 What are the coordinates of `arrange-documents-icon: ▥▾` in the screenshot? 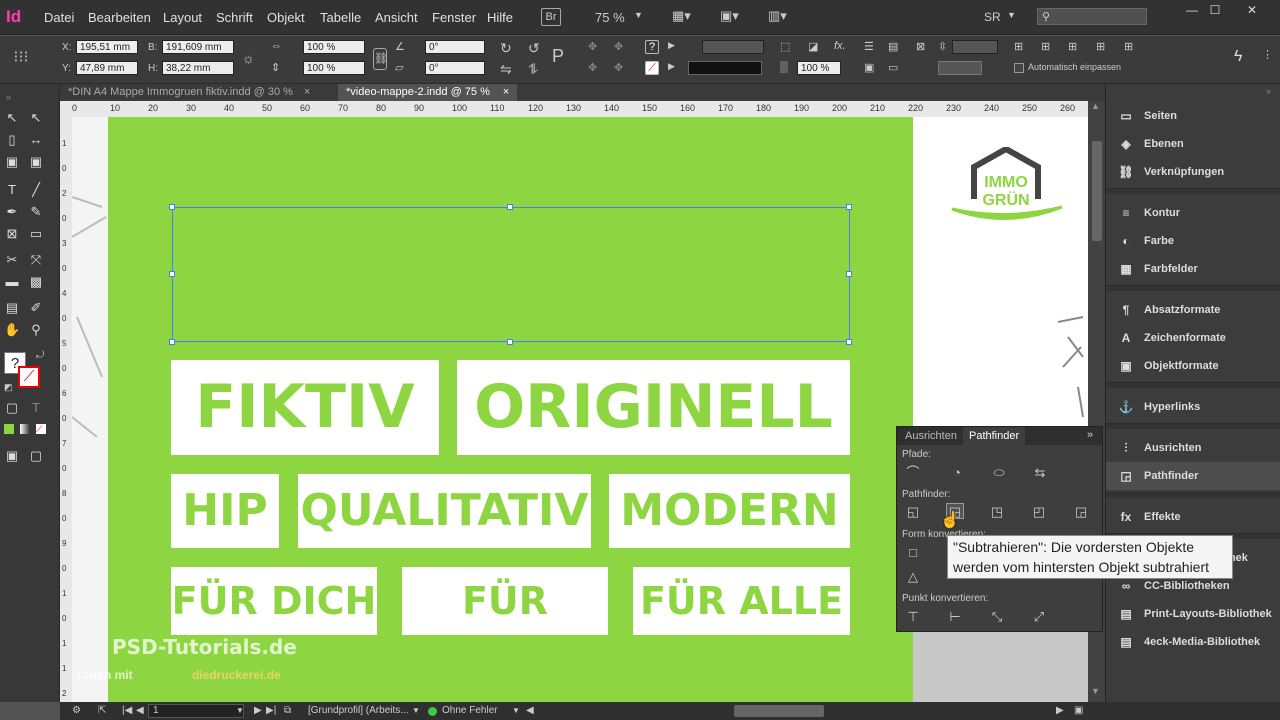 It's located at (777, 16).